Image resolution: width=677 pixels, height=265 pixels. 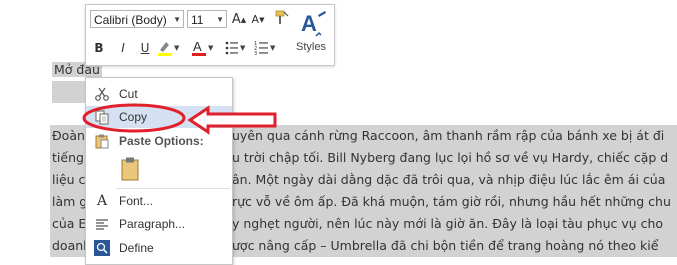 I want to click on line-left-text: Đoàn, so click(x=68, y=135).